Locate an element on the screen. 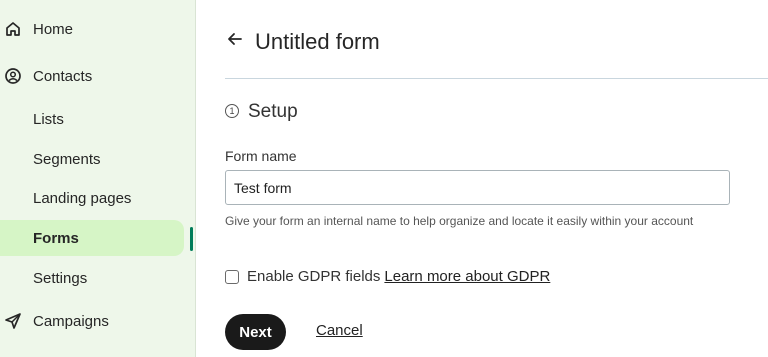 The height and width of the screenshot is (357, 768). sidebar-item-segments: Segments is located at coordinates (92, 159).